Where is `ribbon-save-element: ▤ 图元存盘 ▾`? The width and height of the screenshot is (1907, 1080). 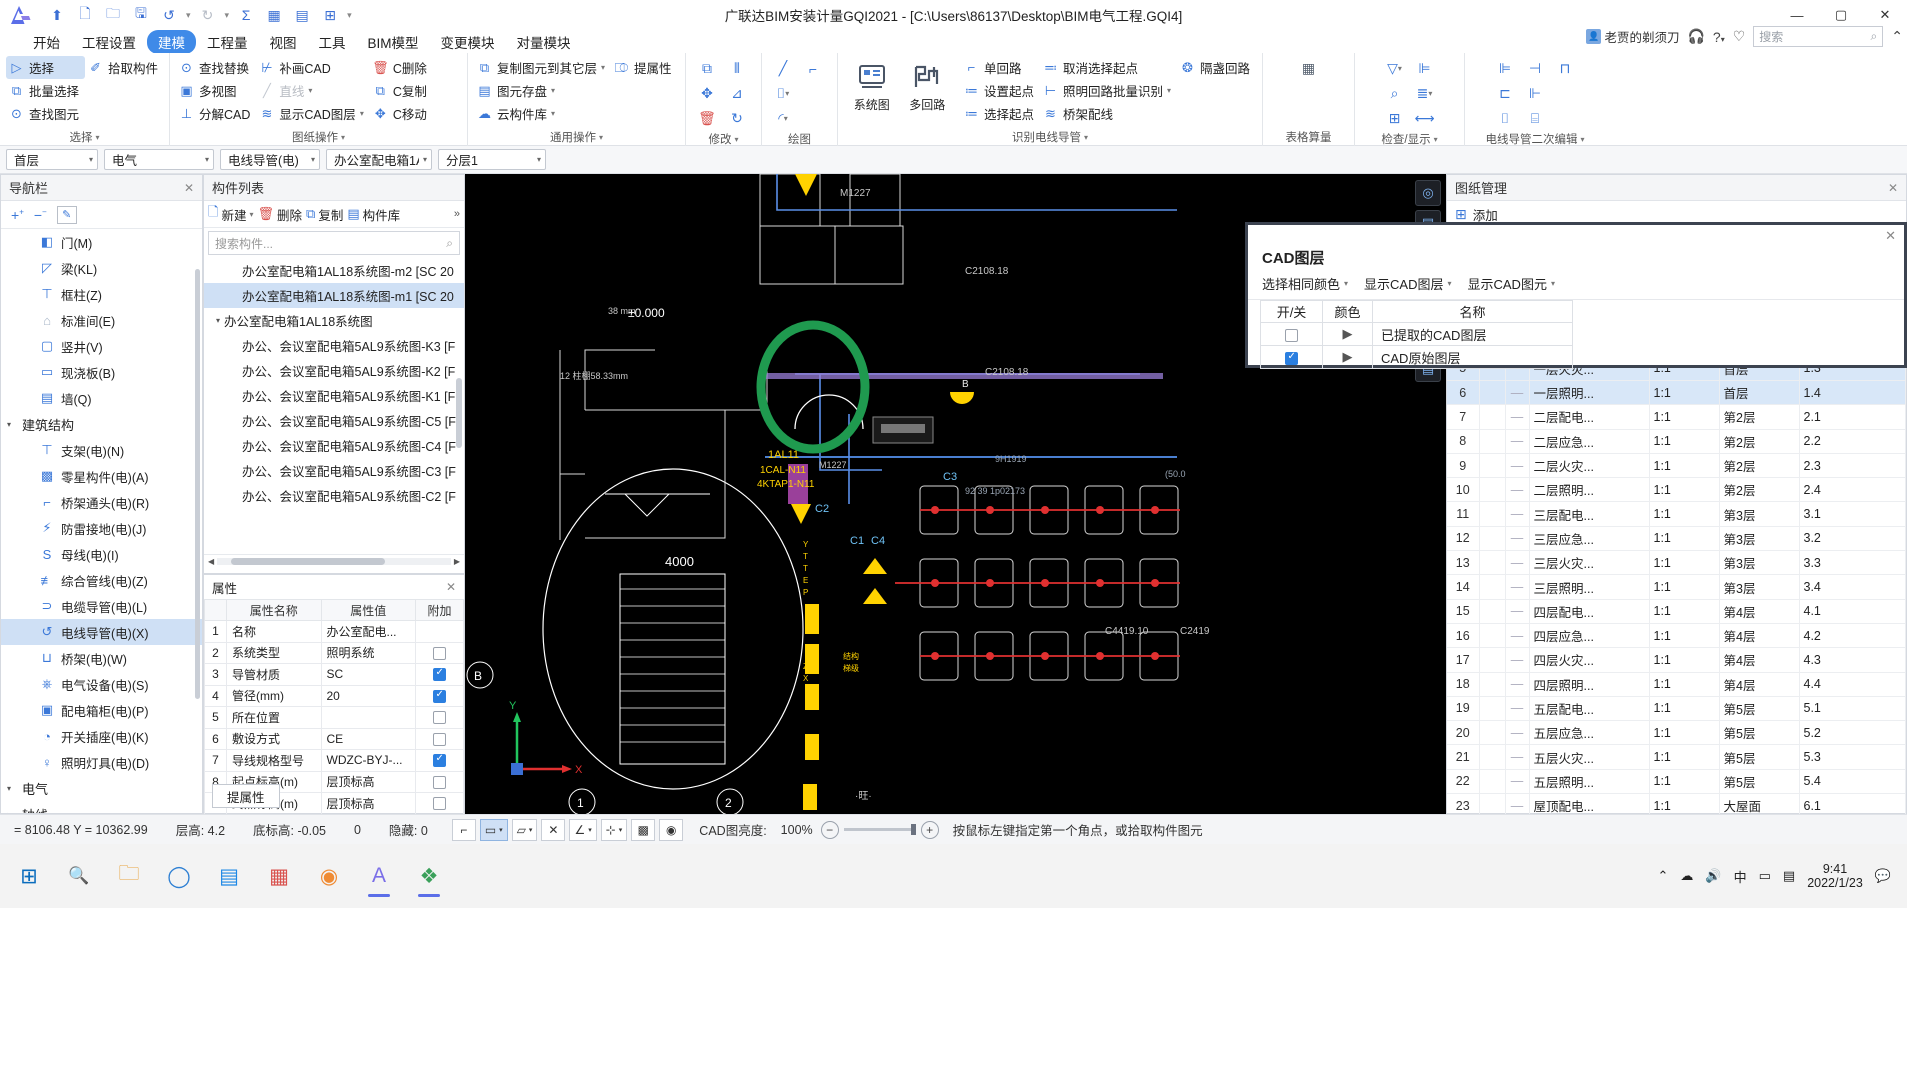 ribbon-save-element: ▤ 图元存盘 ▾ is located at coordinates (542, 90).